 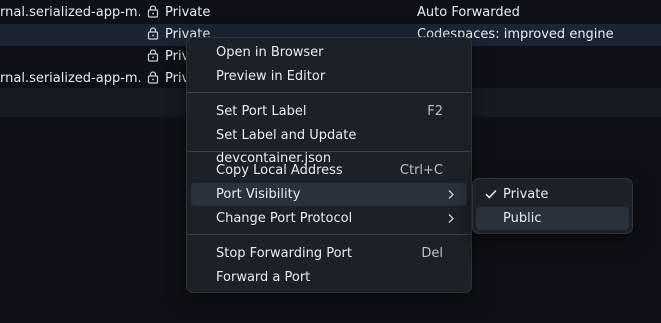 What do you see at coordinates (263, 277) in the screenshot?
I see `menu-item-label: Forward a Port` at bounding box center [263, 277].